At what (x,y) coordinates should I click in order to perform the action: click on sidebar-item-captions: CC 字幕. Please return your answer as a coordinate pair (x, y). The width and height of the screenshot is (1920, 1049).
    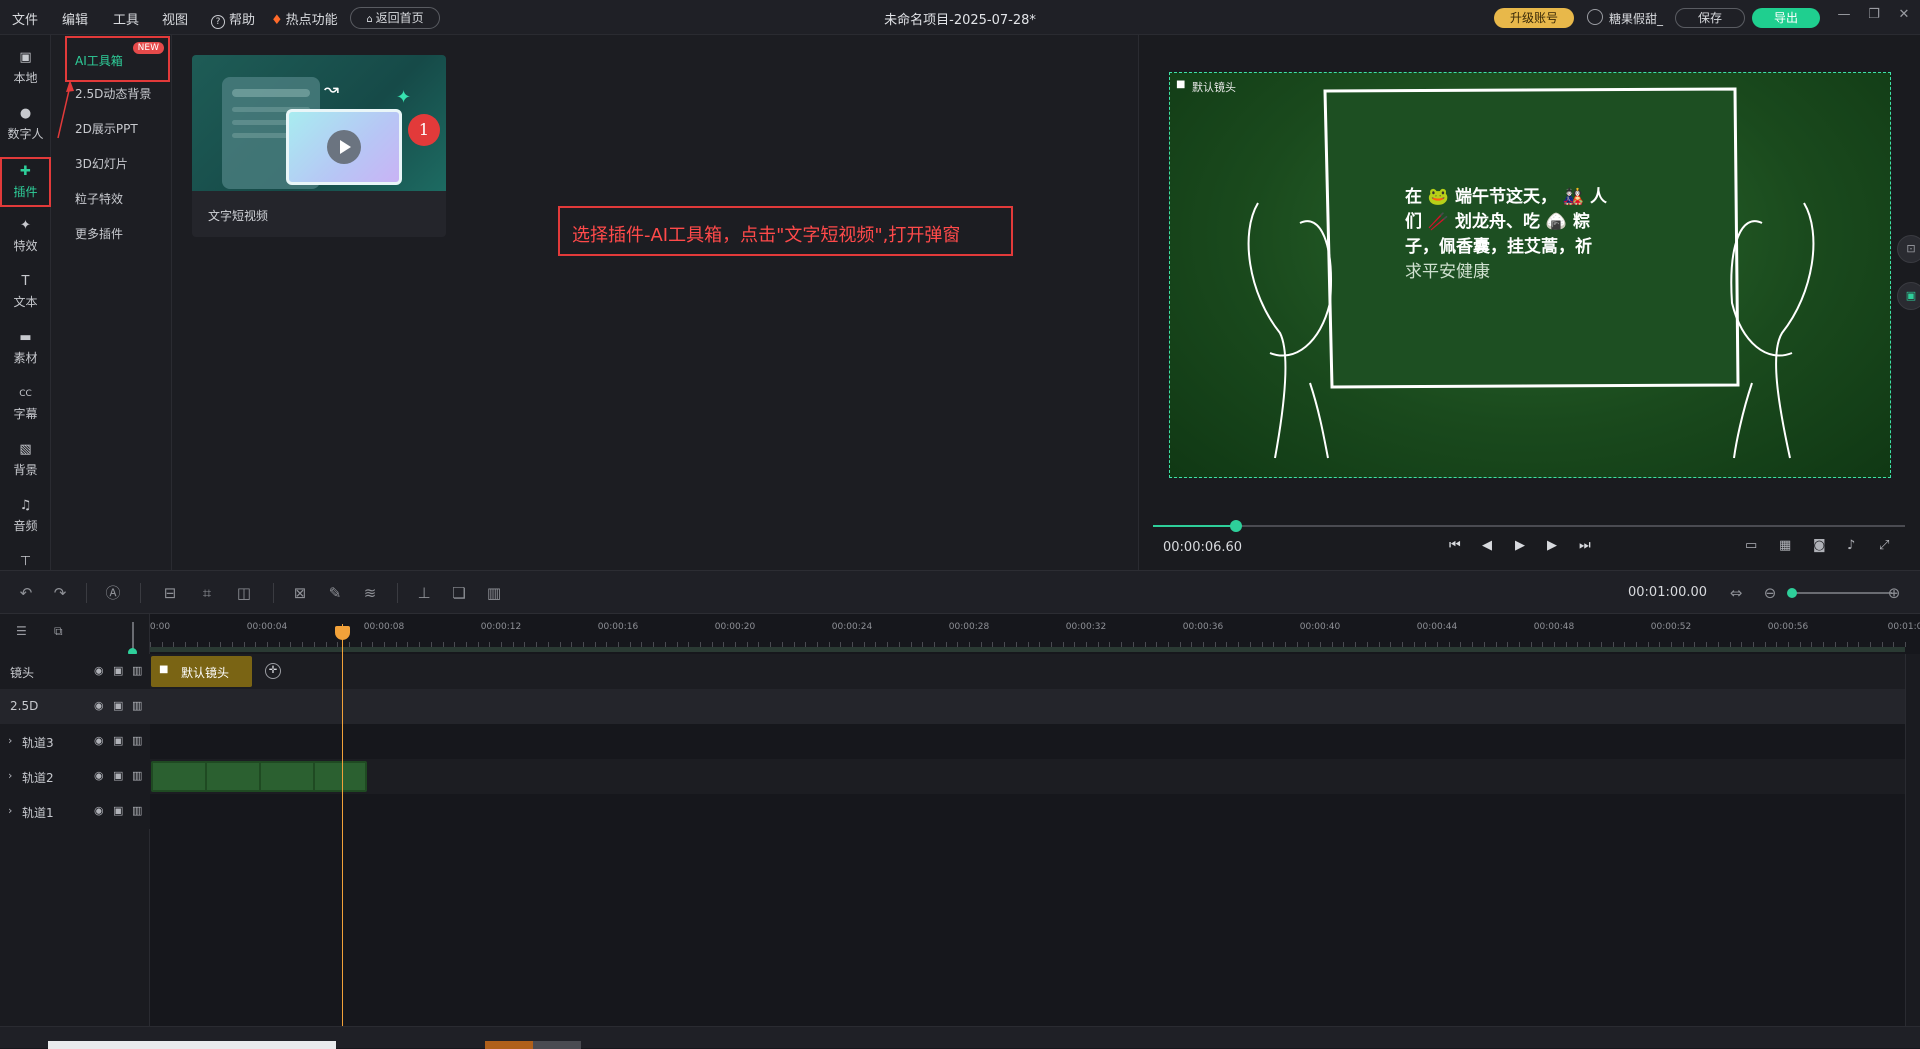
    Looking at the image, I should click on (25, 404).